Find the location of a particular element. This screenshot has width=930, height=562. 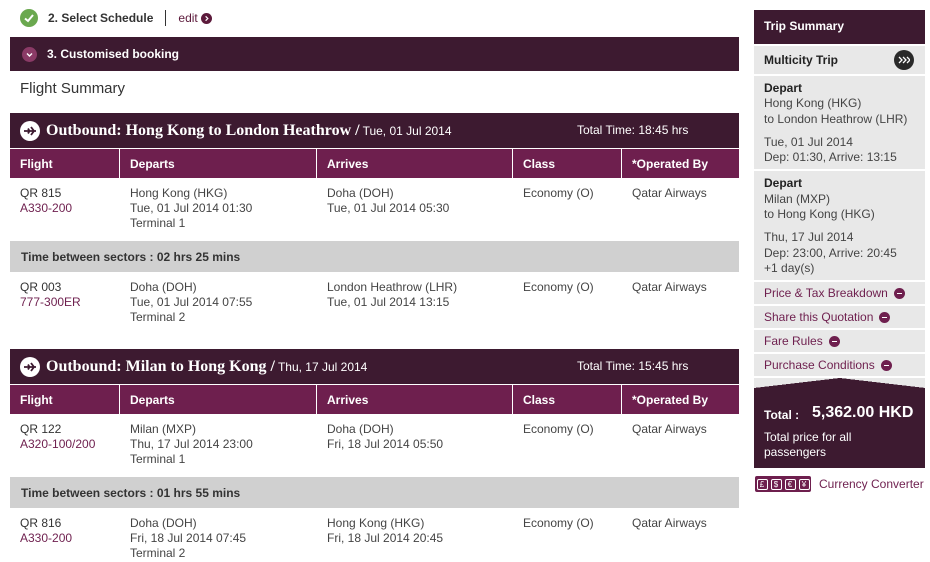

check-icon is located at coordinates (29, 18).